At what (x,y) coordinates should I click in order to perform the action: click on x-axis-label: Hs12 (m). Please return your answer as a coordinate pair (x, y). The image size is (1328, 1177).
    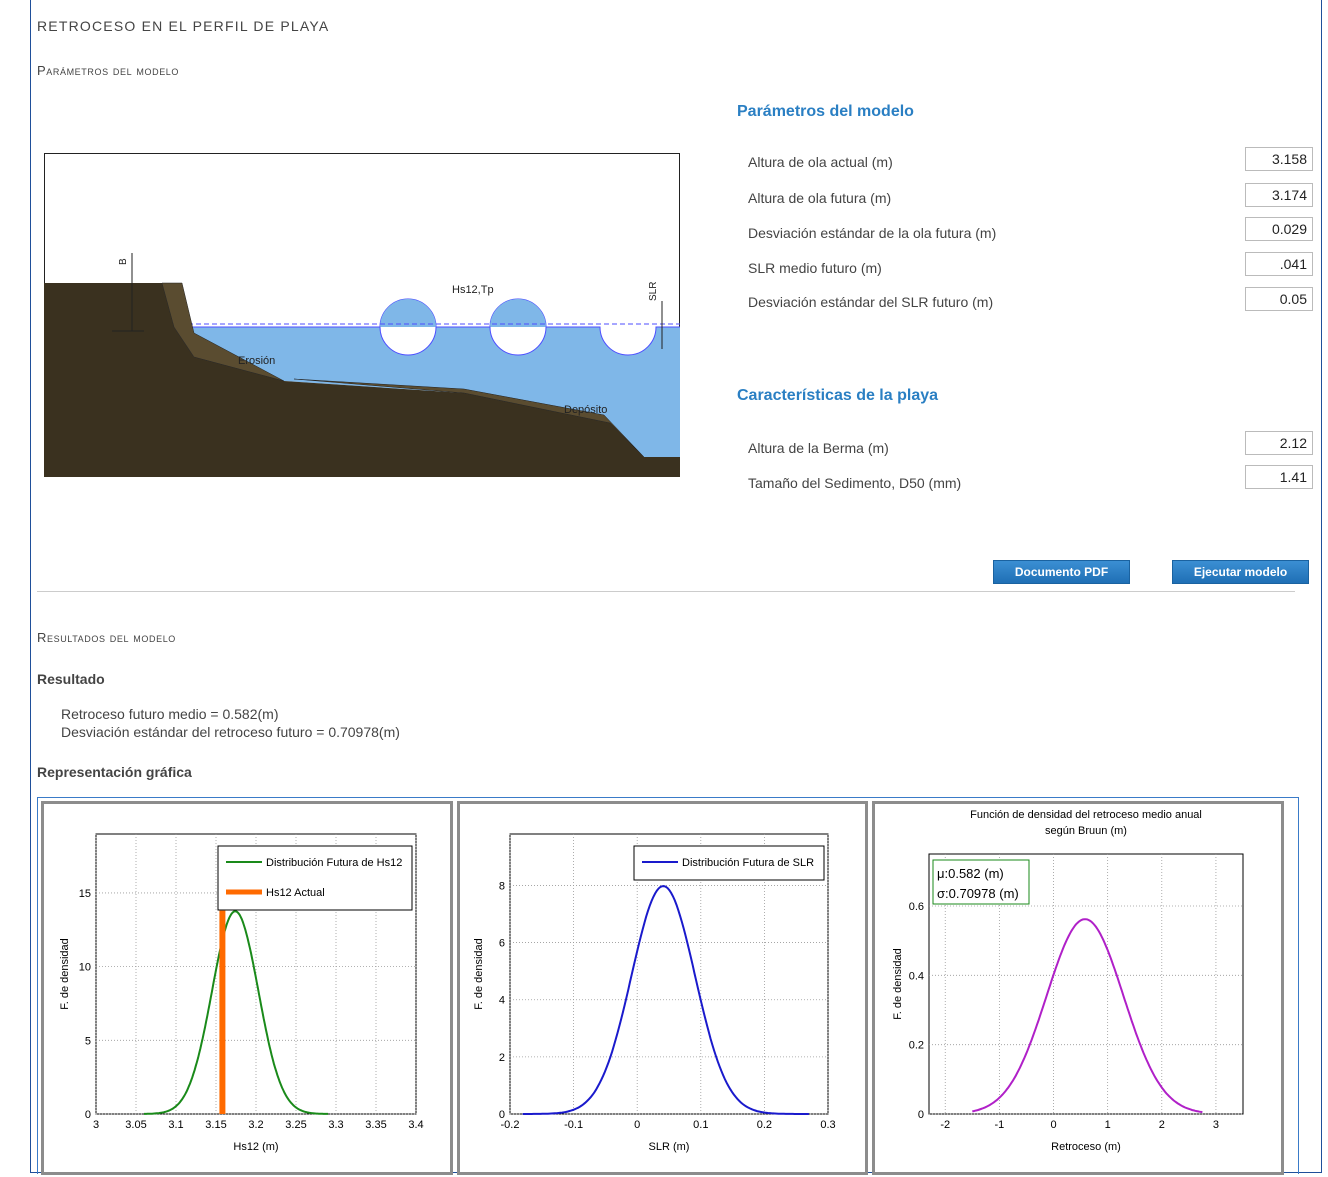
    Looking at the image, I should click on (255, 1147).